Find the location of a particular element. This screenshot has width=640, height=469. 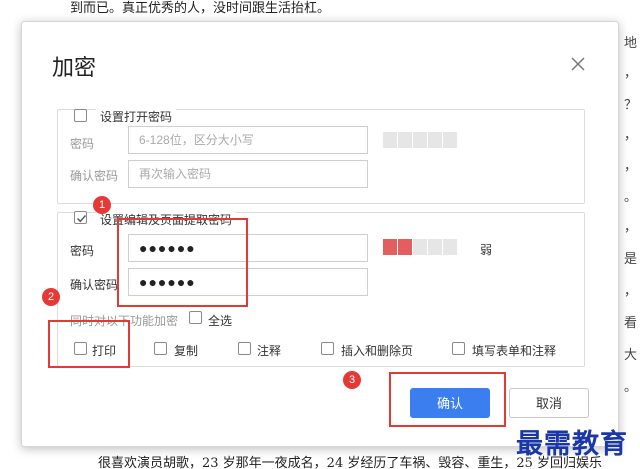

document-text-top: 到而已。真正优秀的人，没时间跟生活抬杠。 is located at coordinates (200, 8).